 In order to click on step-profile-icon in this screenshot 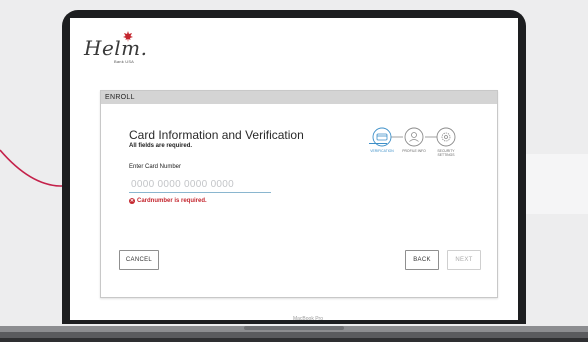, I will do `click(414, 137)`.